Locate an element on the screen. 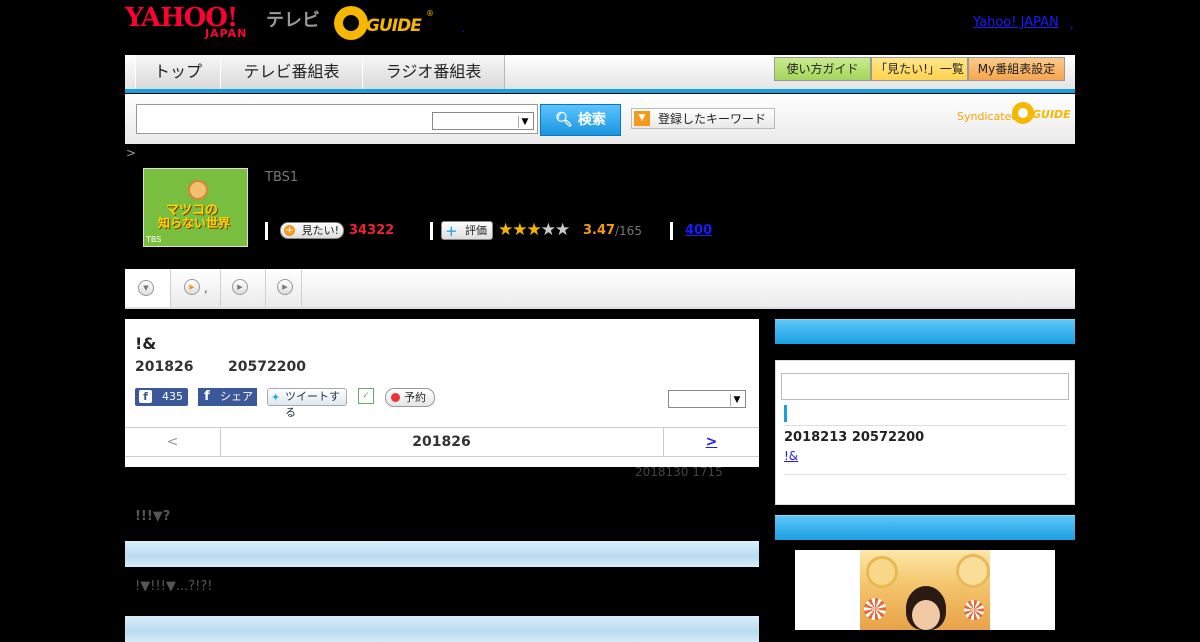  tab-2-label: , is located at coordinates (206, 288).